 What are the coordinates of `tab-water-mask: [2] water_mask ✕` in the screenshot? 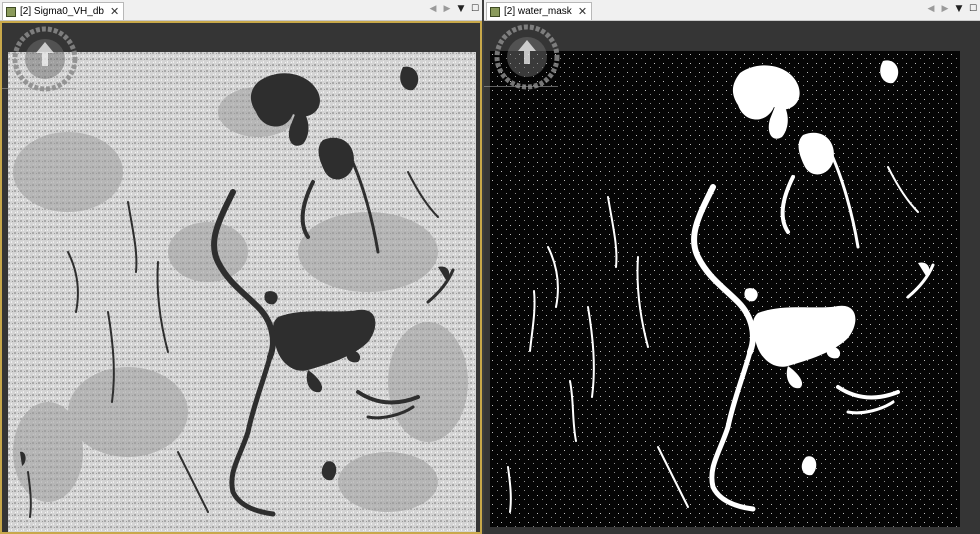 It's located at (539, 11).